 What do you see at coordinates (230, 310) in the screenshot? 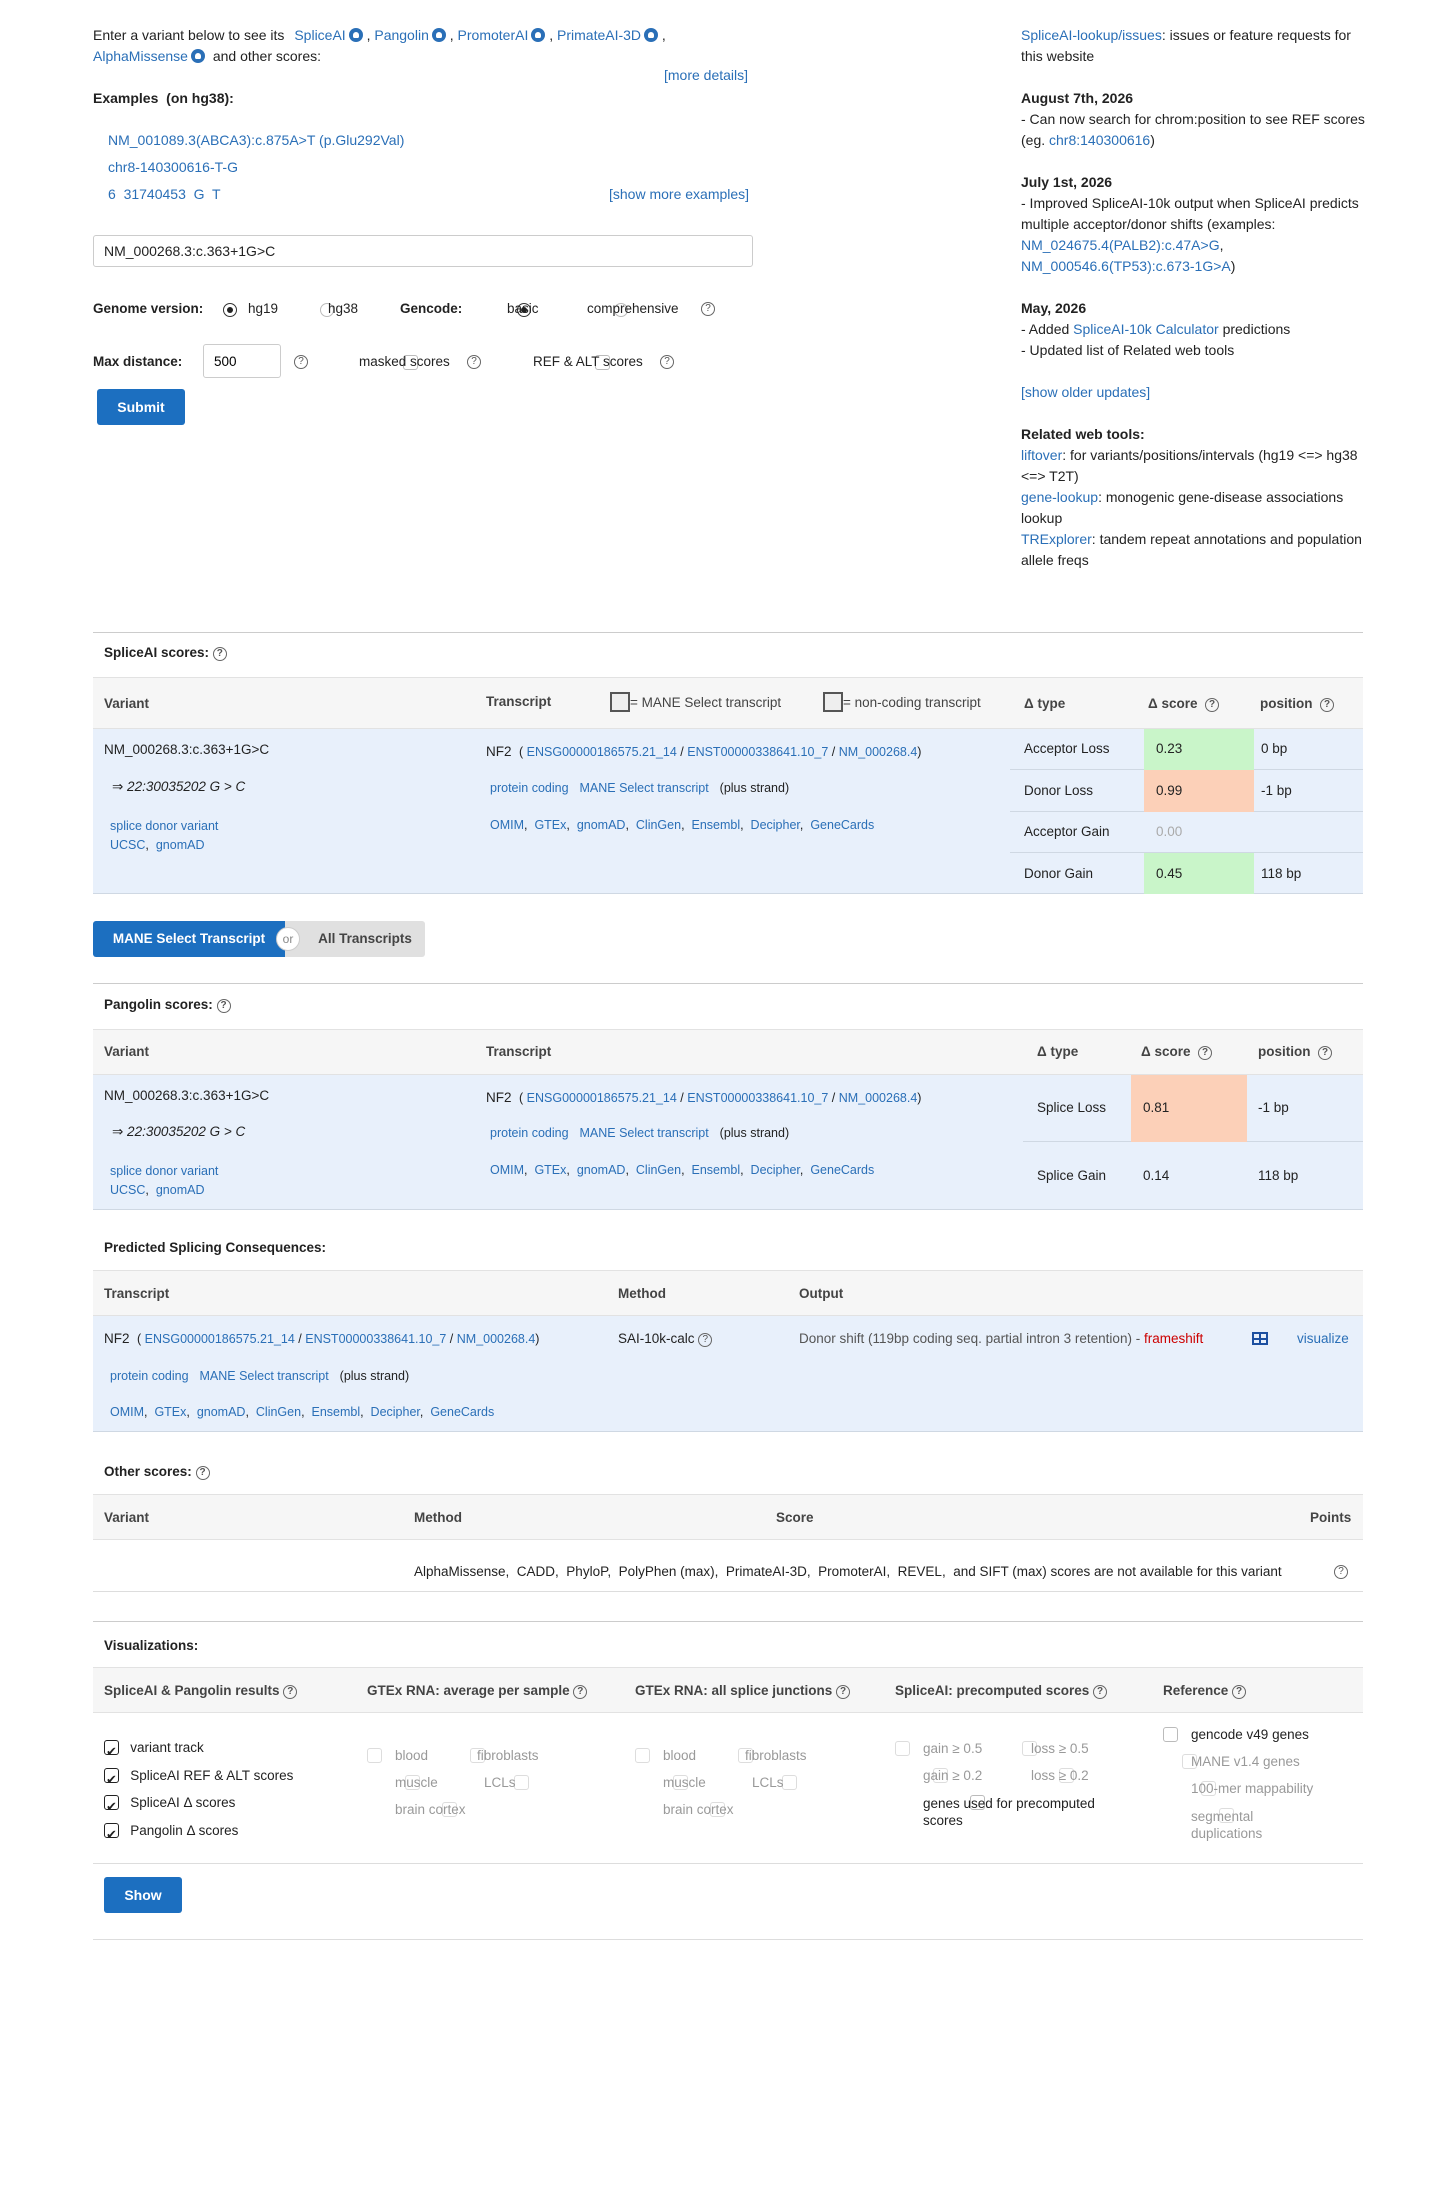
I see `hg19-radio` at bounding box center [230, 310].